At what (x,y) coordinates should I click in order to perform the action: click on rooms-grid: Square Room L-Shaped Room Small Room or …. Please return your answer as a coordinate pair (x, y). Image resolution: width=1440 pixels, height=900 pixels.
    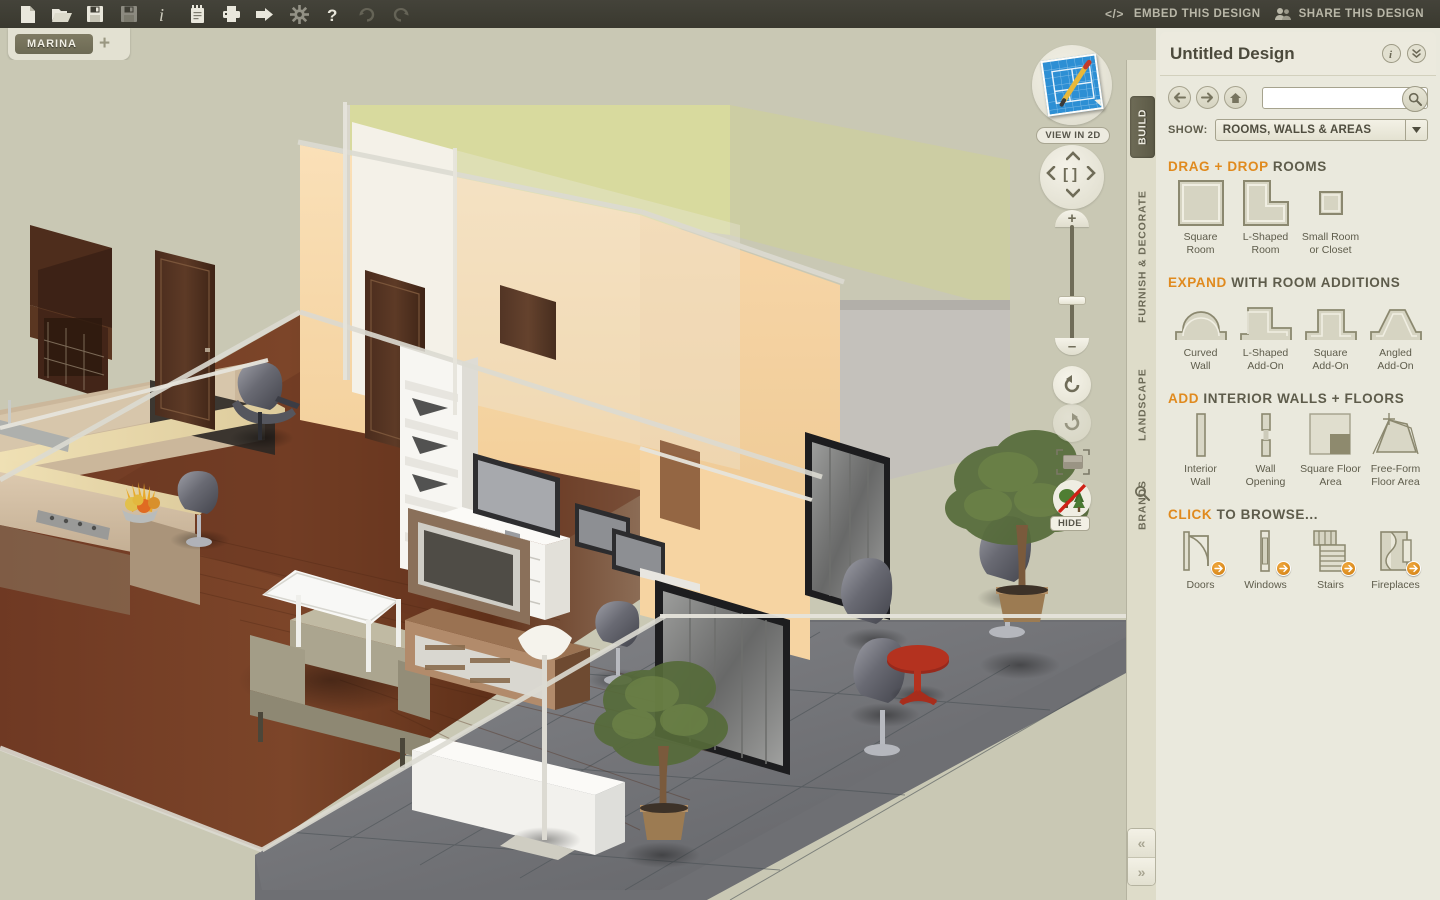
    Looking at the image, I should click on (1298, 218).